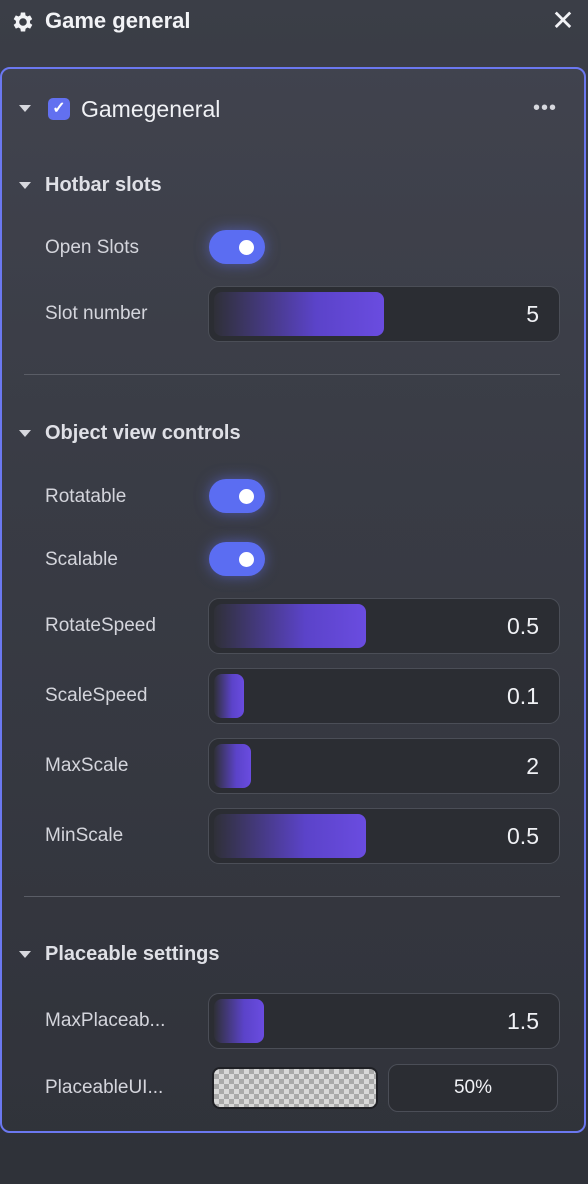 The width and height of the screenshot is (588, 1184). I want to click on section-title-hotbar: Hotbar slots, so click(103, 185).